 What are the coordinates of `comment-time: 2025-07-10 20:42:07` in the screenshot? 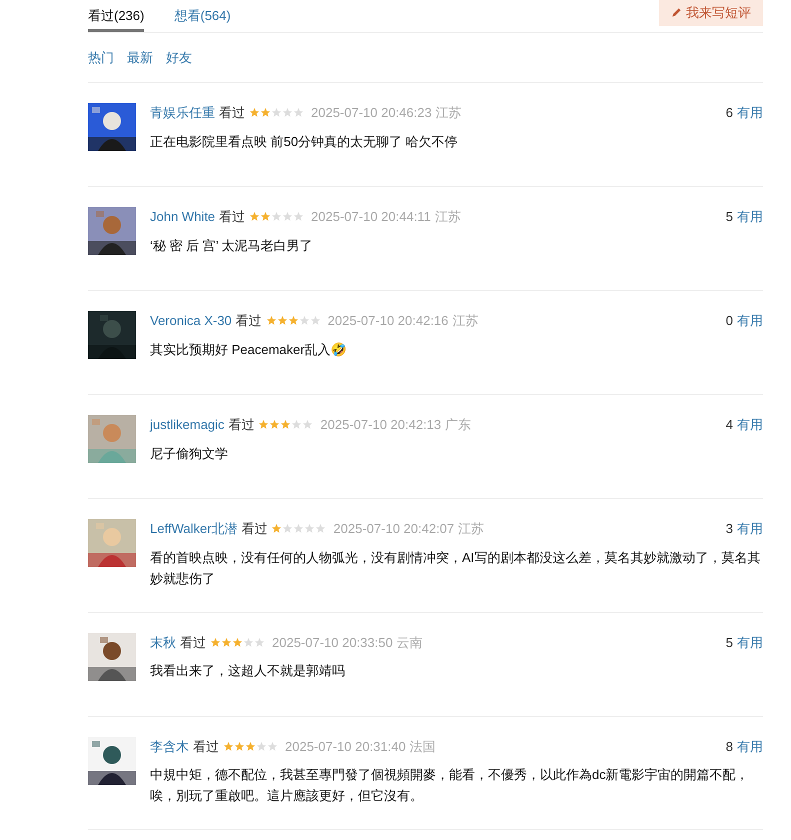 It's located at (393, 529).